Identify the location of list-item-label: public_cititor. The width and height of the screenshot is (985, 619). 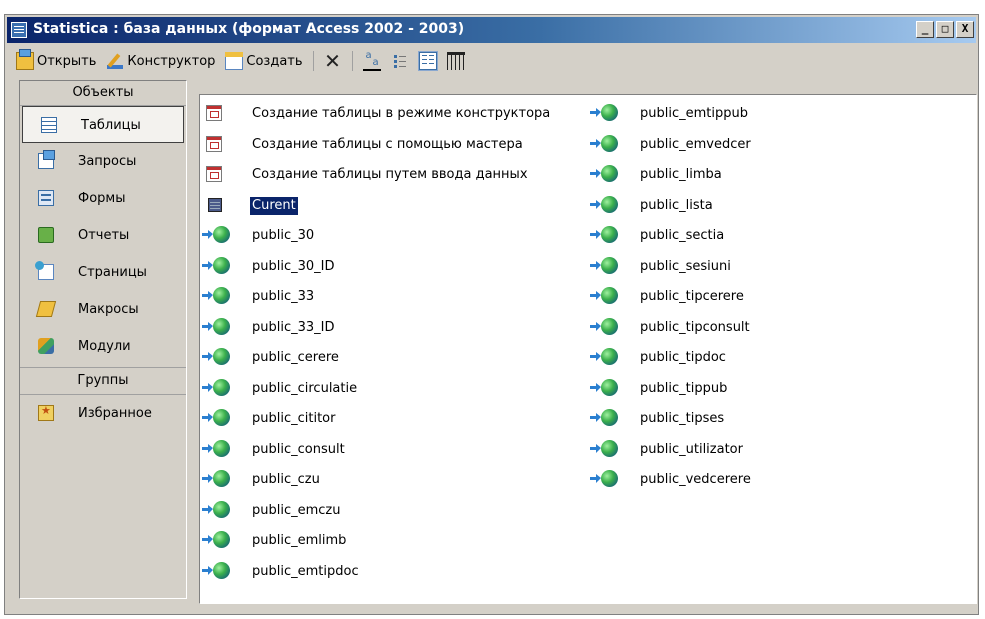
(294, 418).